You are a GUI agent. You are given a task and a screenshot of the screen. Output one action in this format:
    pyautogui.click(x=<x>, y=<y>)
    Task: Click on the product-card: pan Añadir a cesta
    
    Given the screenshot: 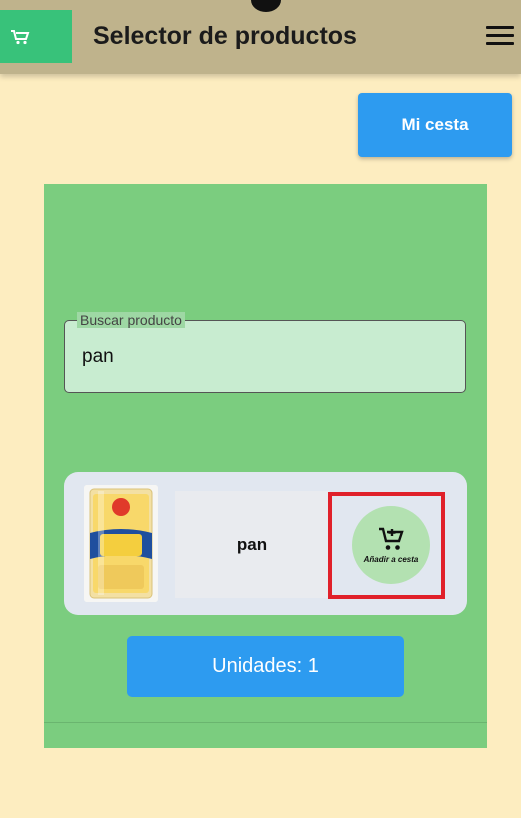 What is the action you would take?
    pyautogui.click(x=265, y=543)
    